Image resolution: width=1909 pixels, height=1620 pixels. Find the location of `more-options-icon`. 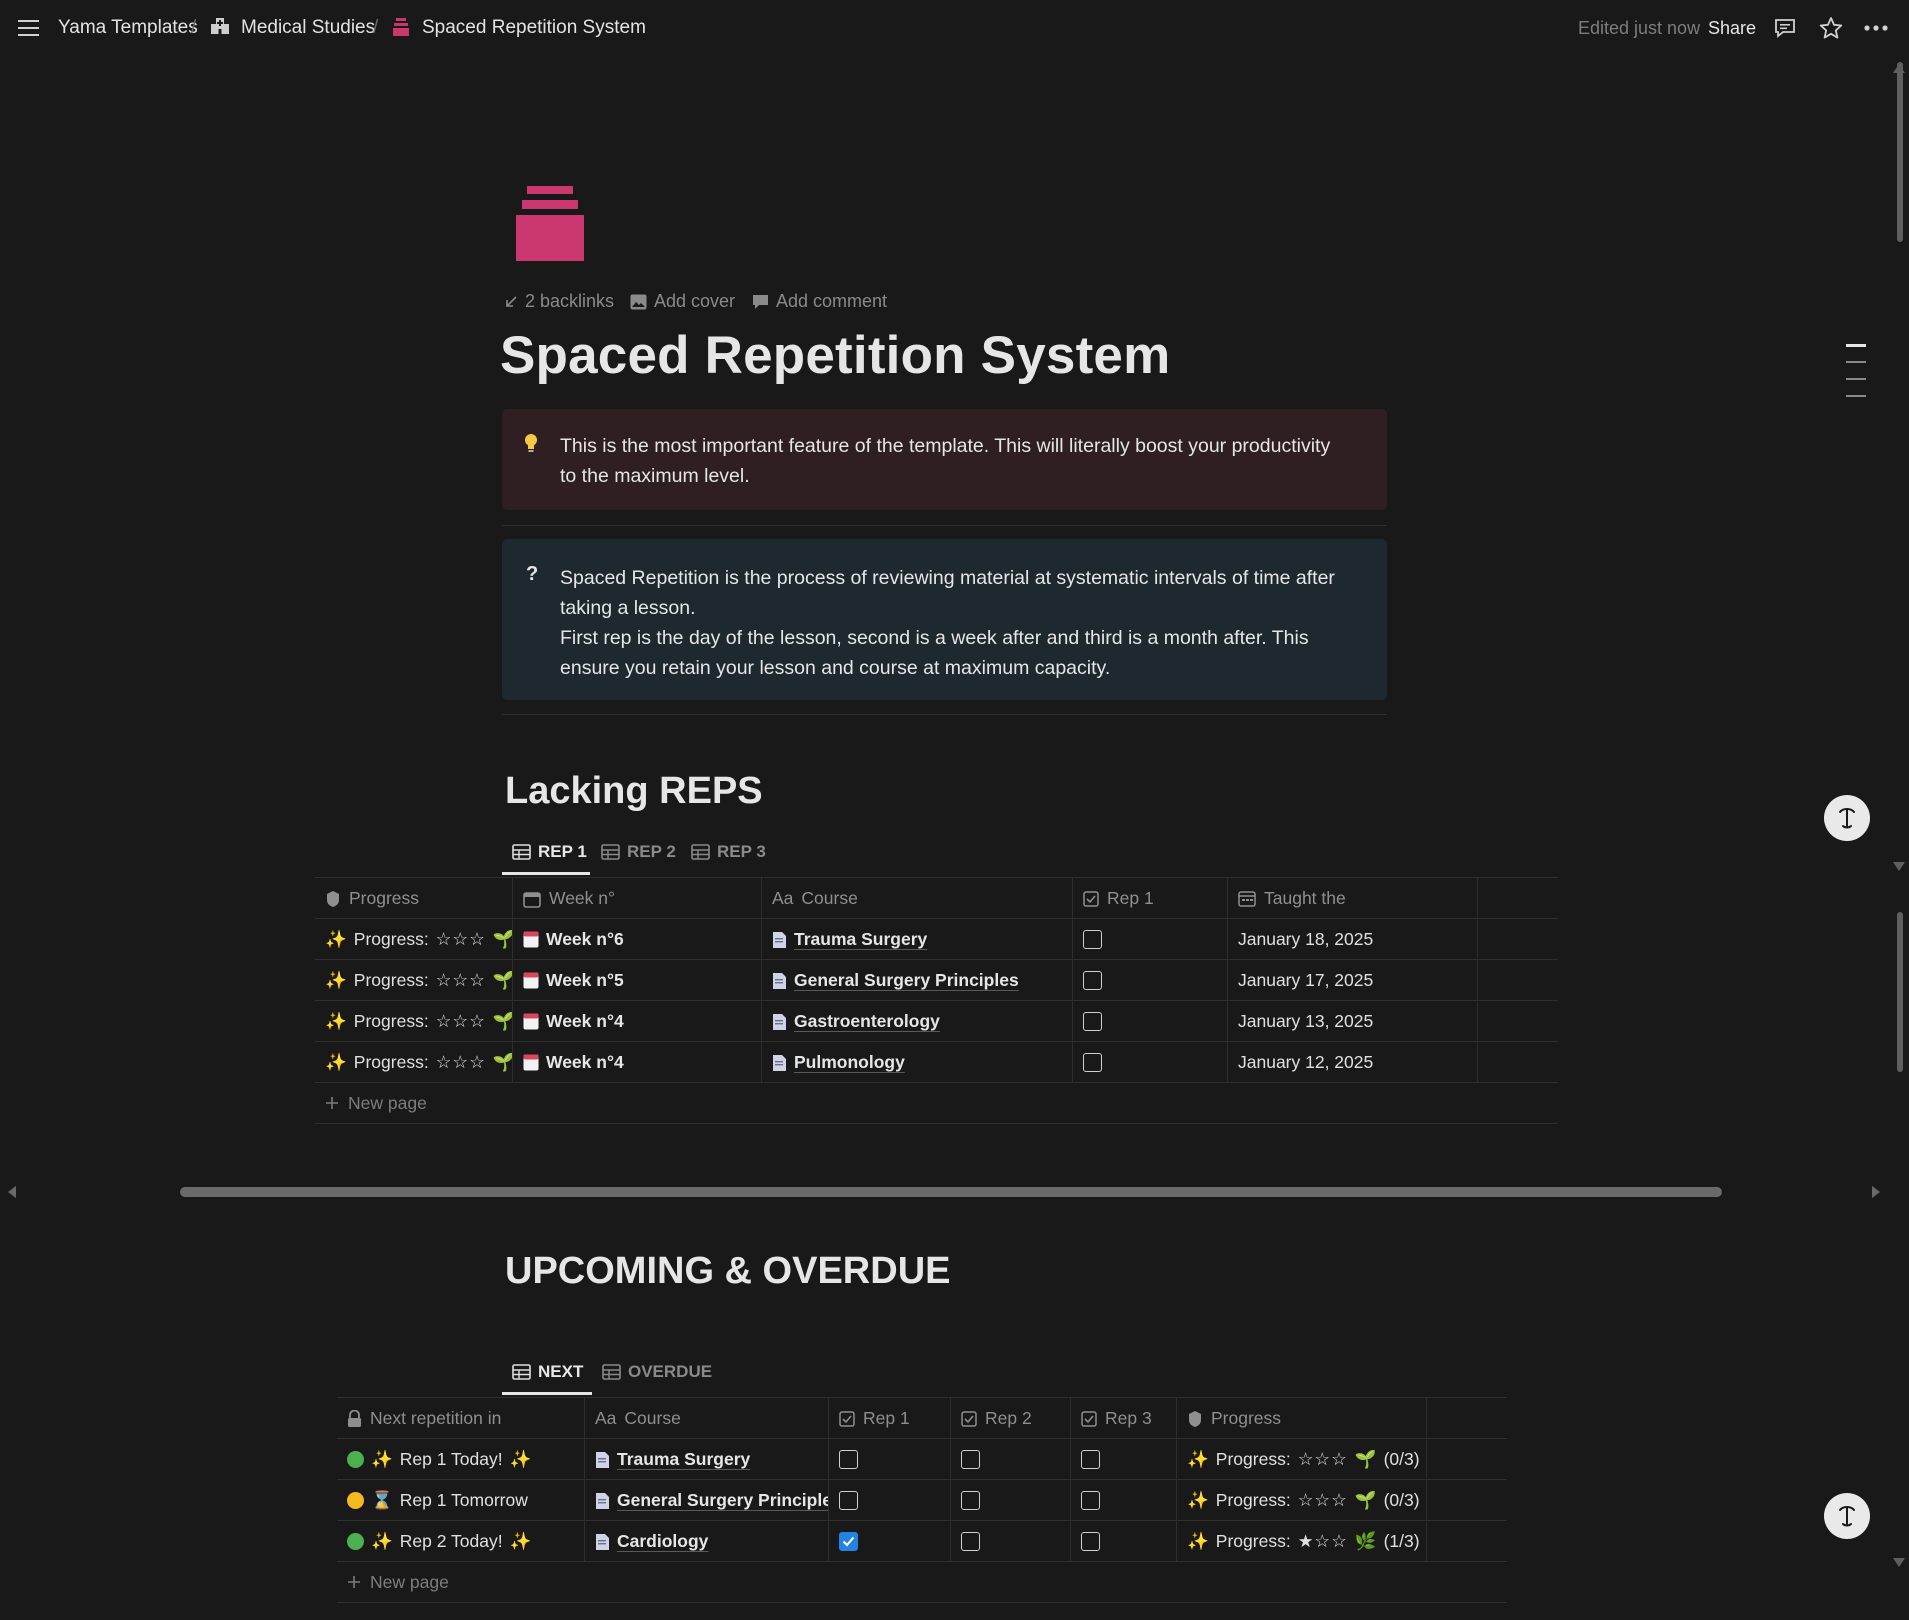

more-options-icon is located at coordinates (1876, 28).